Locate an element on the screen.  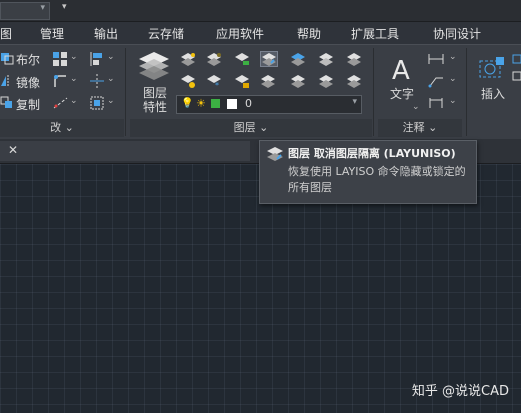
mirror-button: 镜像 is located at coordinates (28, 82).